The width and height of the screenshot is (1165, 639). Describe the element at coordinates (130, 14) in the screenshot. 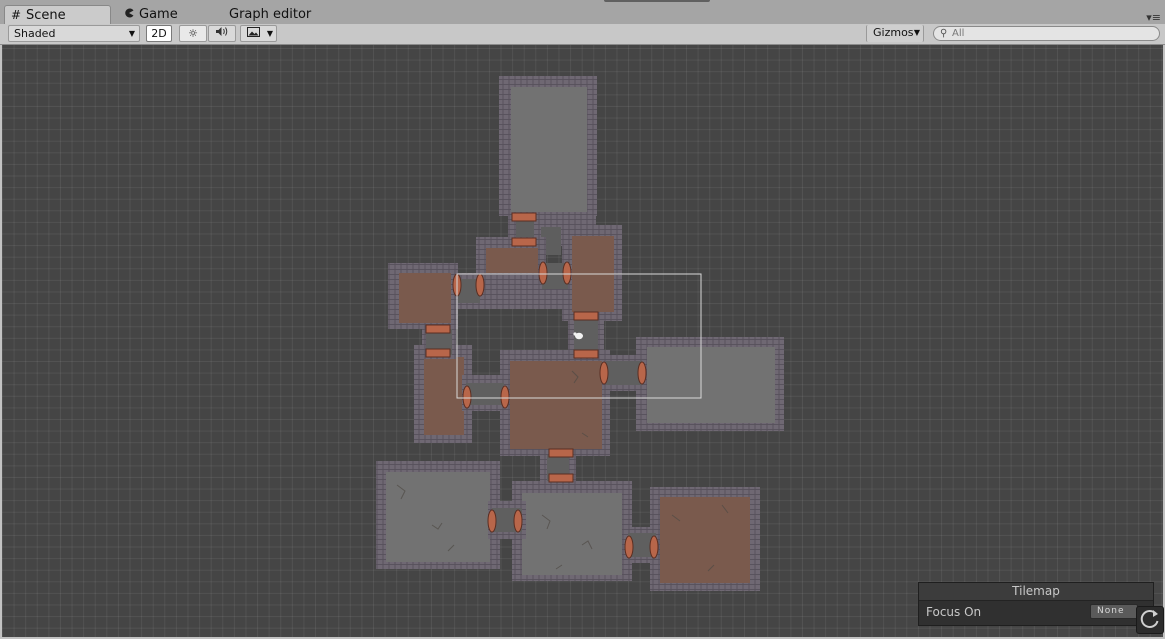

I see `pacman-icon` at that location.